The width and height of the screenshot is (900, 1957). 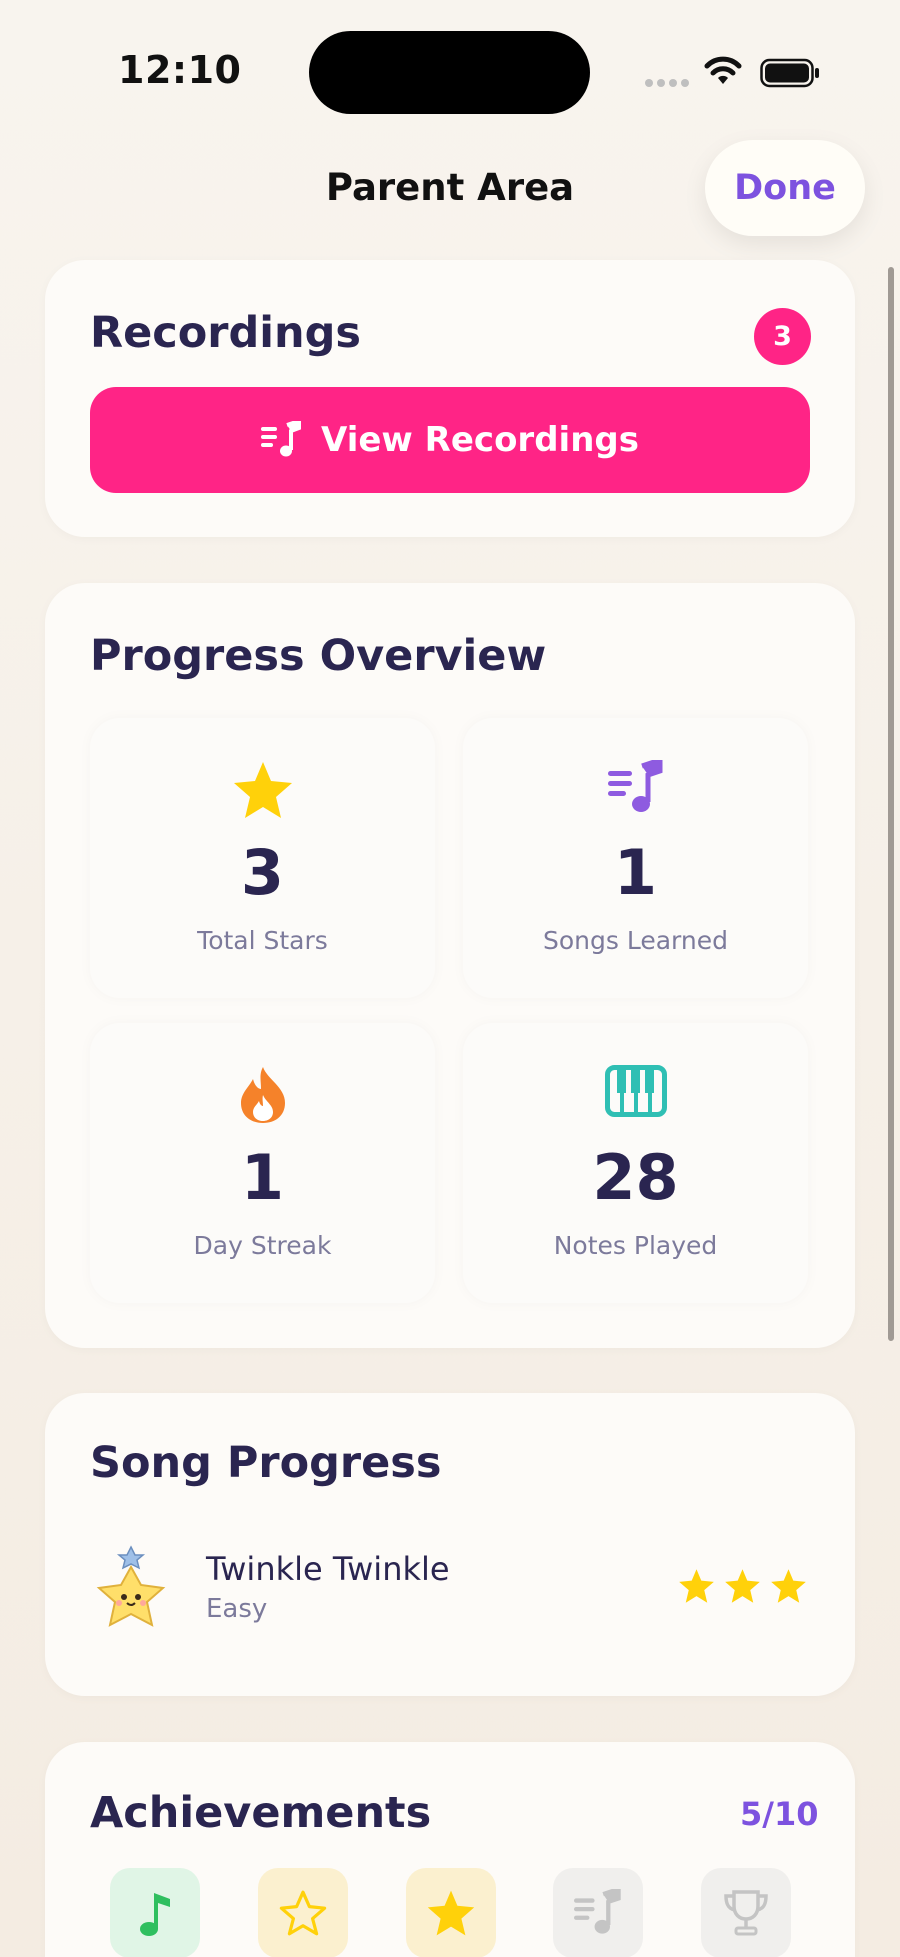 I want to click on music-note-icon, so click(x=155, y=1914).